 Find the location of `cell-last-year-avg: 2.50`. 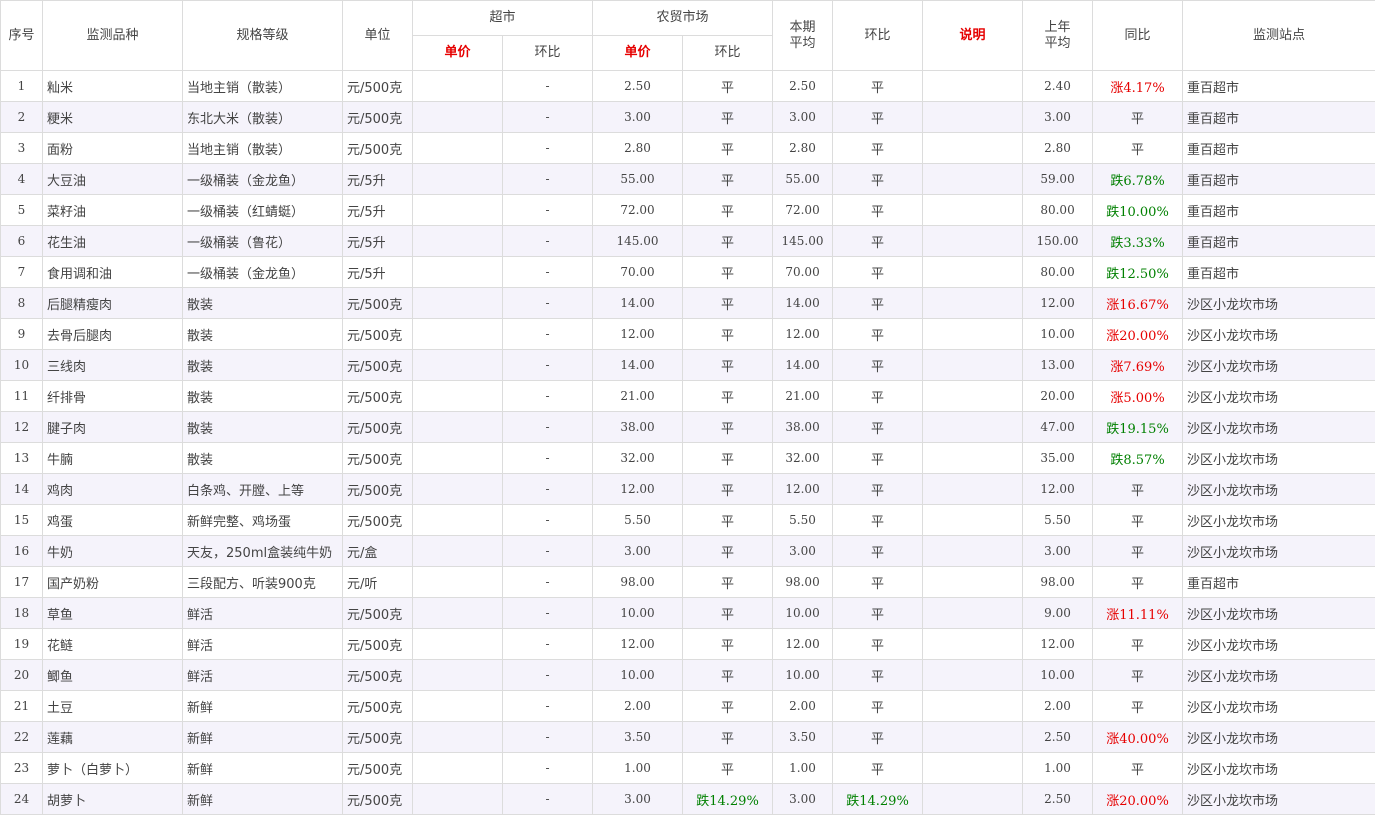

cell-last-year-avg: 2.50 is located at coordinates (1058, 737).